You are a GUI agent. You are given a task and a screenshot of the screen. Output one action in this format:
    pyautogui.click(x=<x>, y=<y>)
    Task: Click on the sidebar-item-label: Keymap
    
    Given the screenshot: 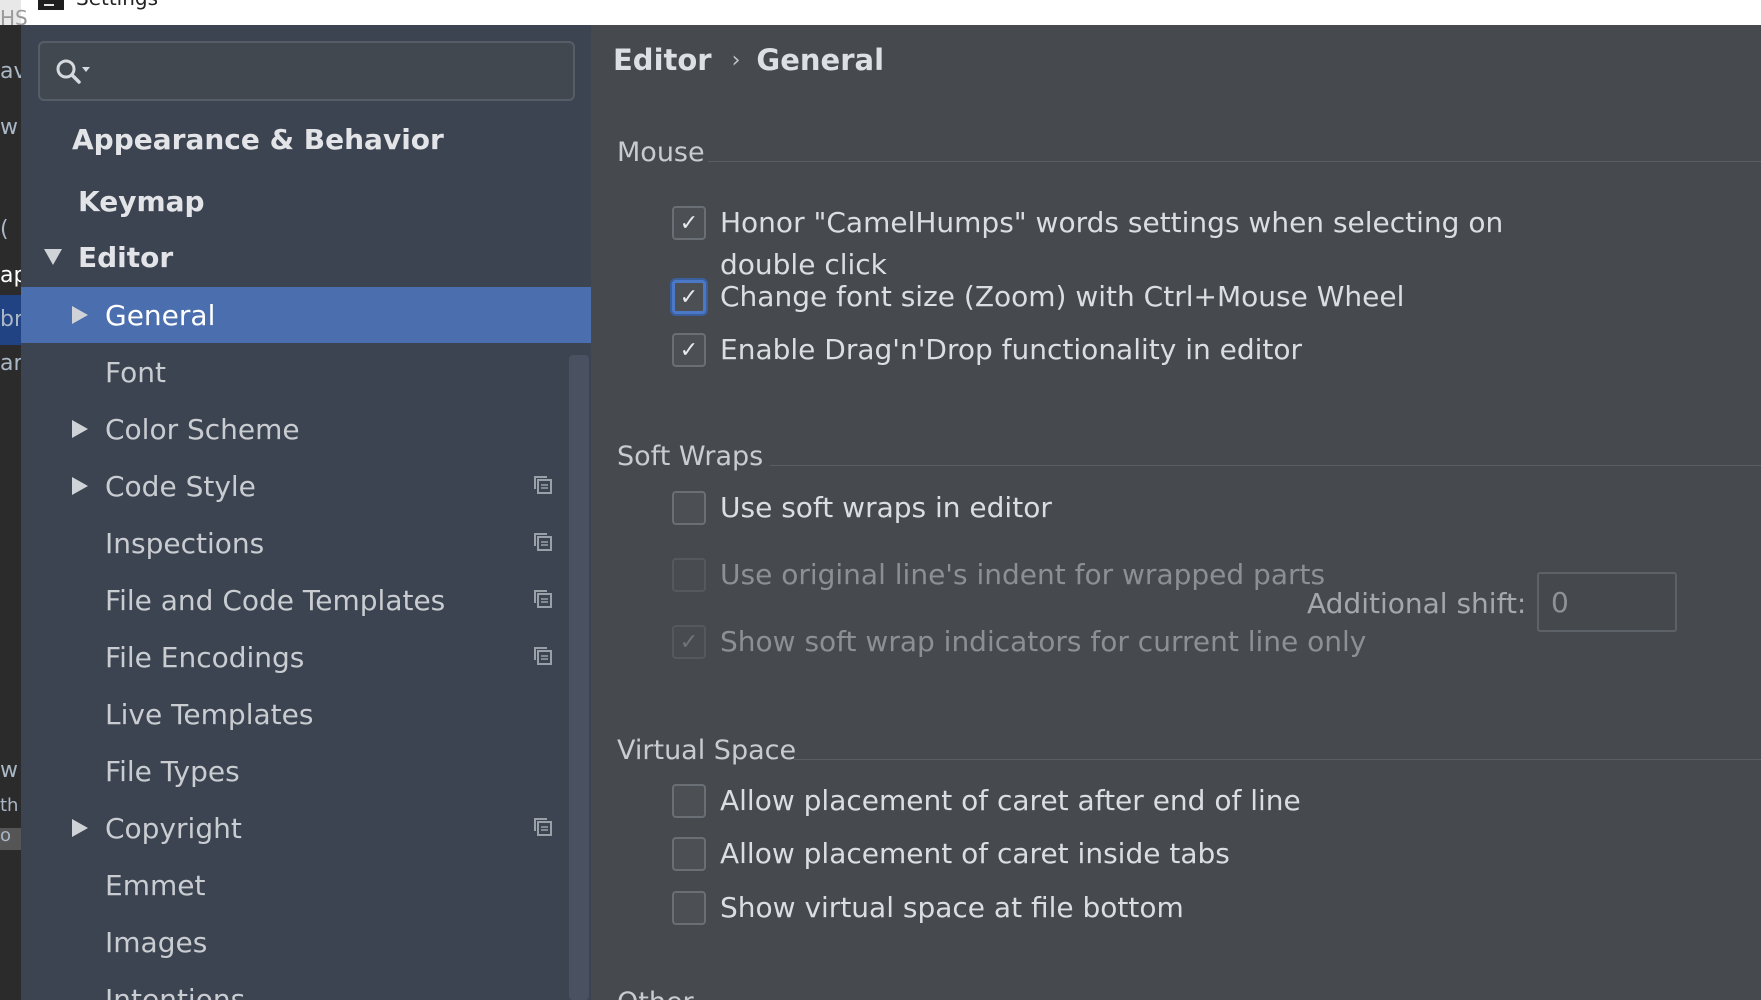 What is the action you would take?
    pyautogui.click(x=141, y=201)
    